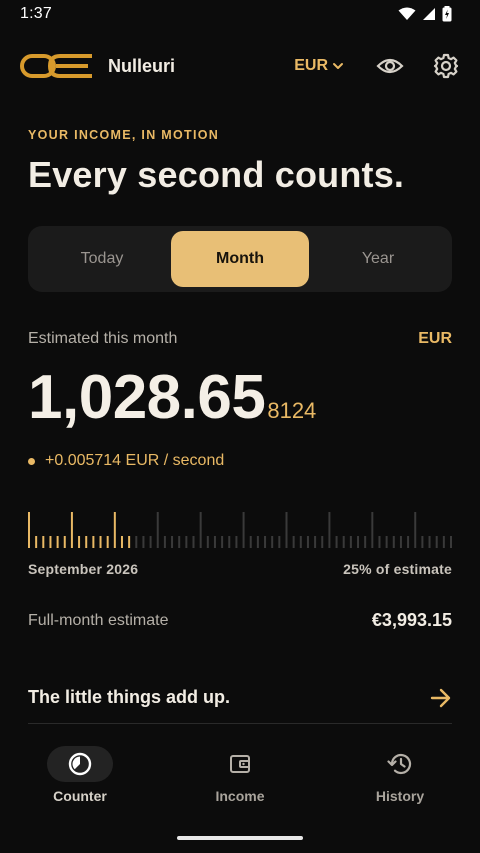 The image size is (480, 853). I want to click on gear-icon, so click(446, 66).